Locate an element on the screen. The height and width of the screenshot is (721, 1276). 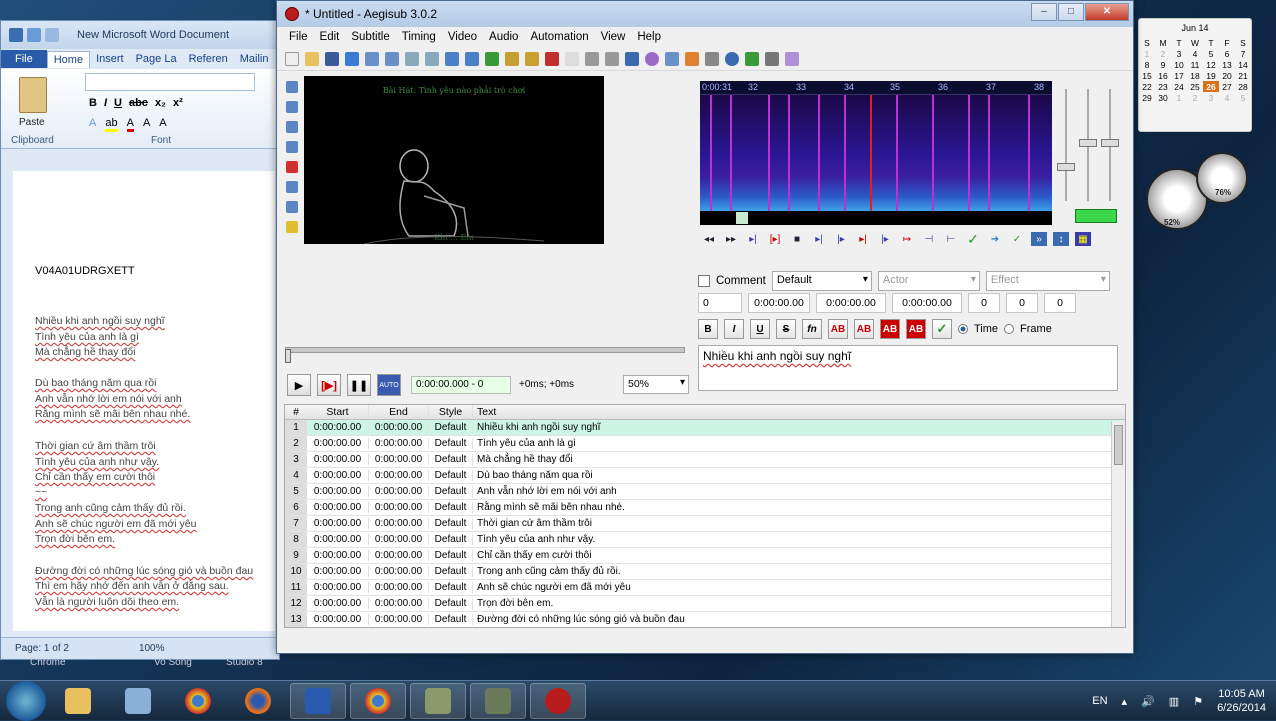
subtitle-text-editor: Nhiều khi anh ngồi suy nghĩ is located at coordinates (908, 368).